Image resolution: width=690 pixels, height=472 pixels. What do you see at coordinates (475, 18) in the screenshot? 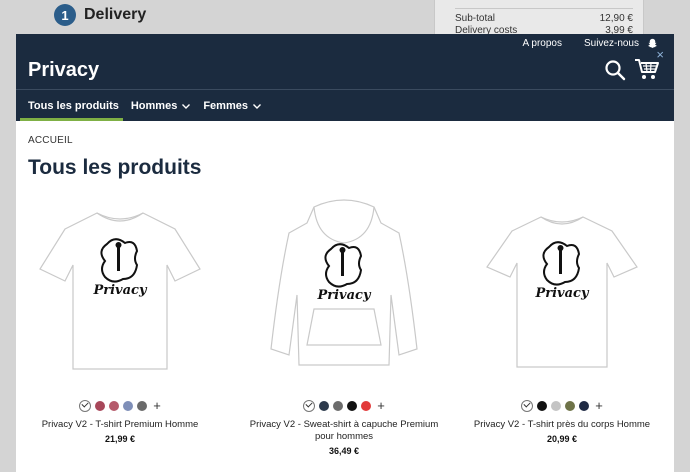
I see `summary-label: Sub-total` at bounding box center [475, 18].